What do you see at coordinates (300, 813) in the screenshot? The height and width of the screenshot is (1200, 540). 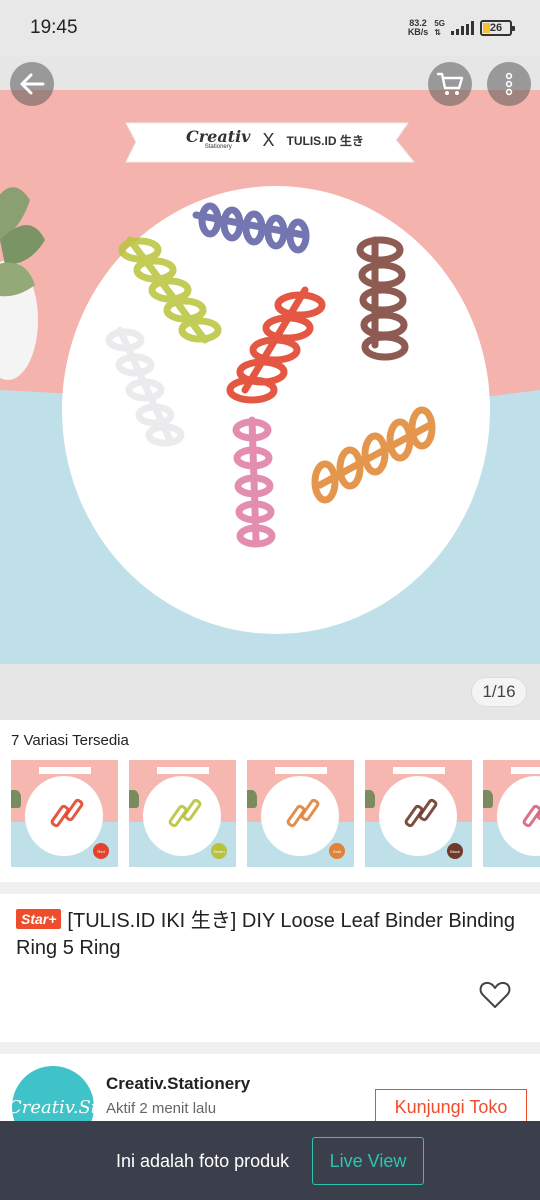 I see `variant-thumbnail: Gold` at bounding box center [300, 813].